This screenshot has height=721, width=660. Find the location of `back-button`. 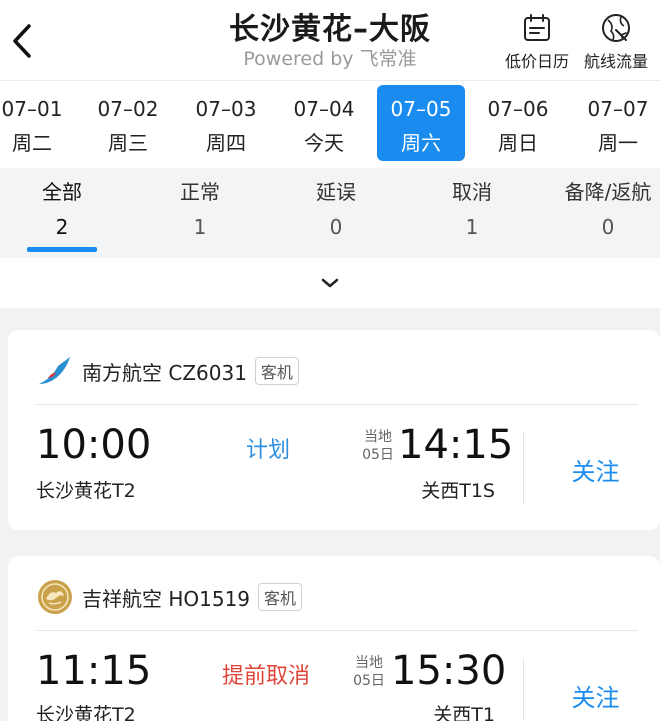

back-button is located at coordinates (22, 41).